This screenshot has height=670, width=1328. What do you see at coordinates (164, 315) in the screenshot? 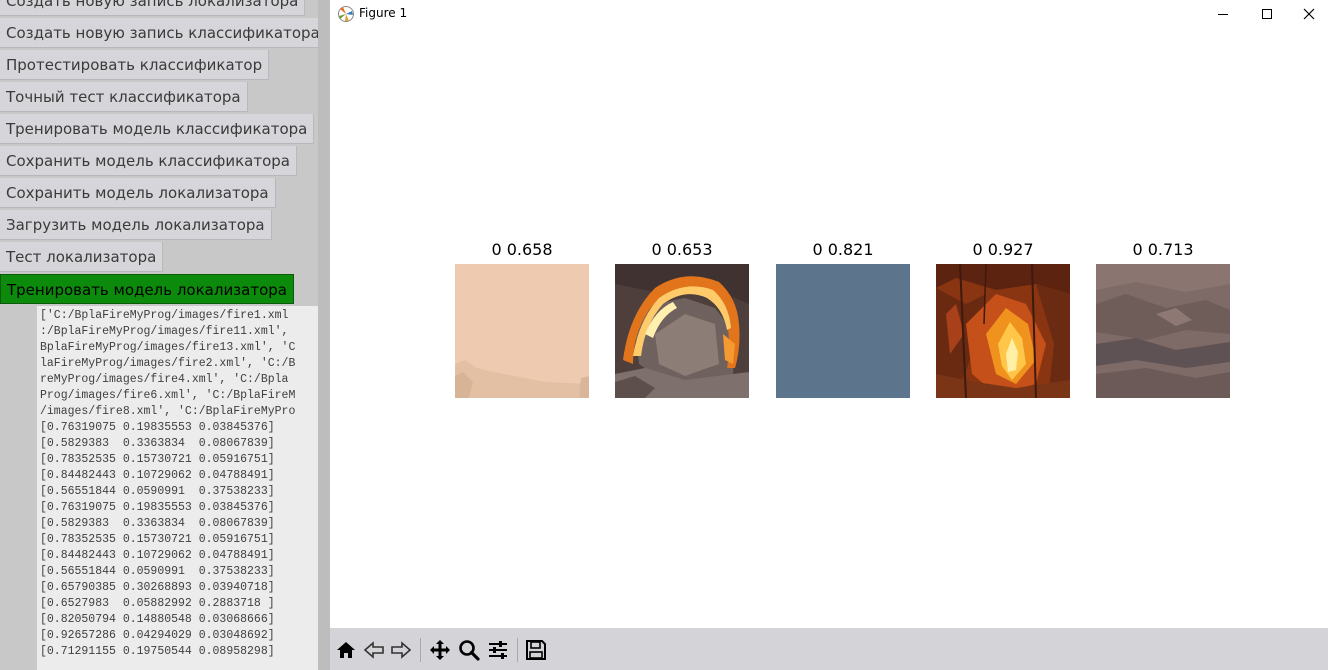
I see `log-line: ['C:/BplaFireMyProg/images/fire1.xml` at bounding box center [164, 315].